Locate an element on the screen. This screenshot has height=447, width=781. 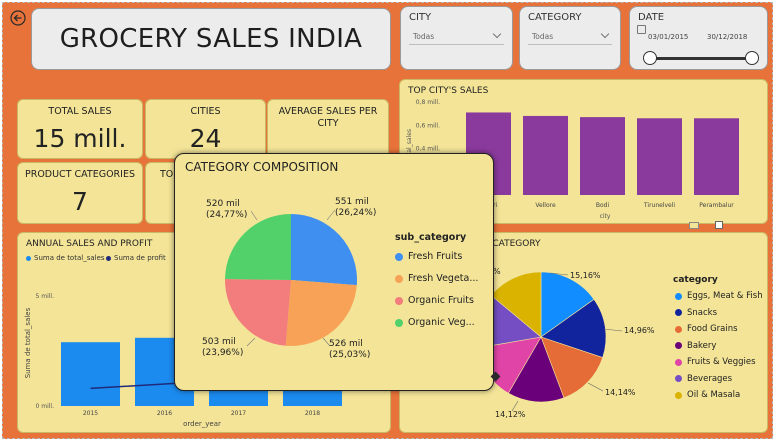
legend-label: Oil & Masala is located at coordinates (714, 395).